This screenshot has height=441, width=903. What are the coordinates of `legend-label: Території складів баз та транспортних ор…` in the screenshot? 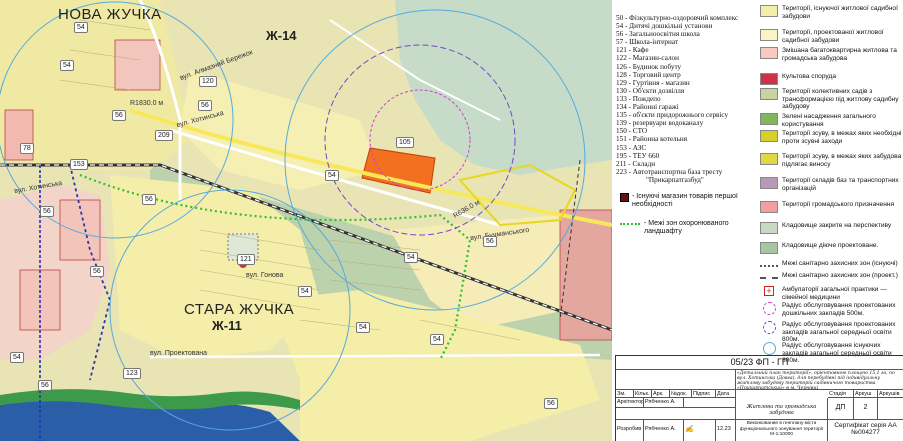 It's located at (840, 184).